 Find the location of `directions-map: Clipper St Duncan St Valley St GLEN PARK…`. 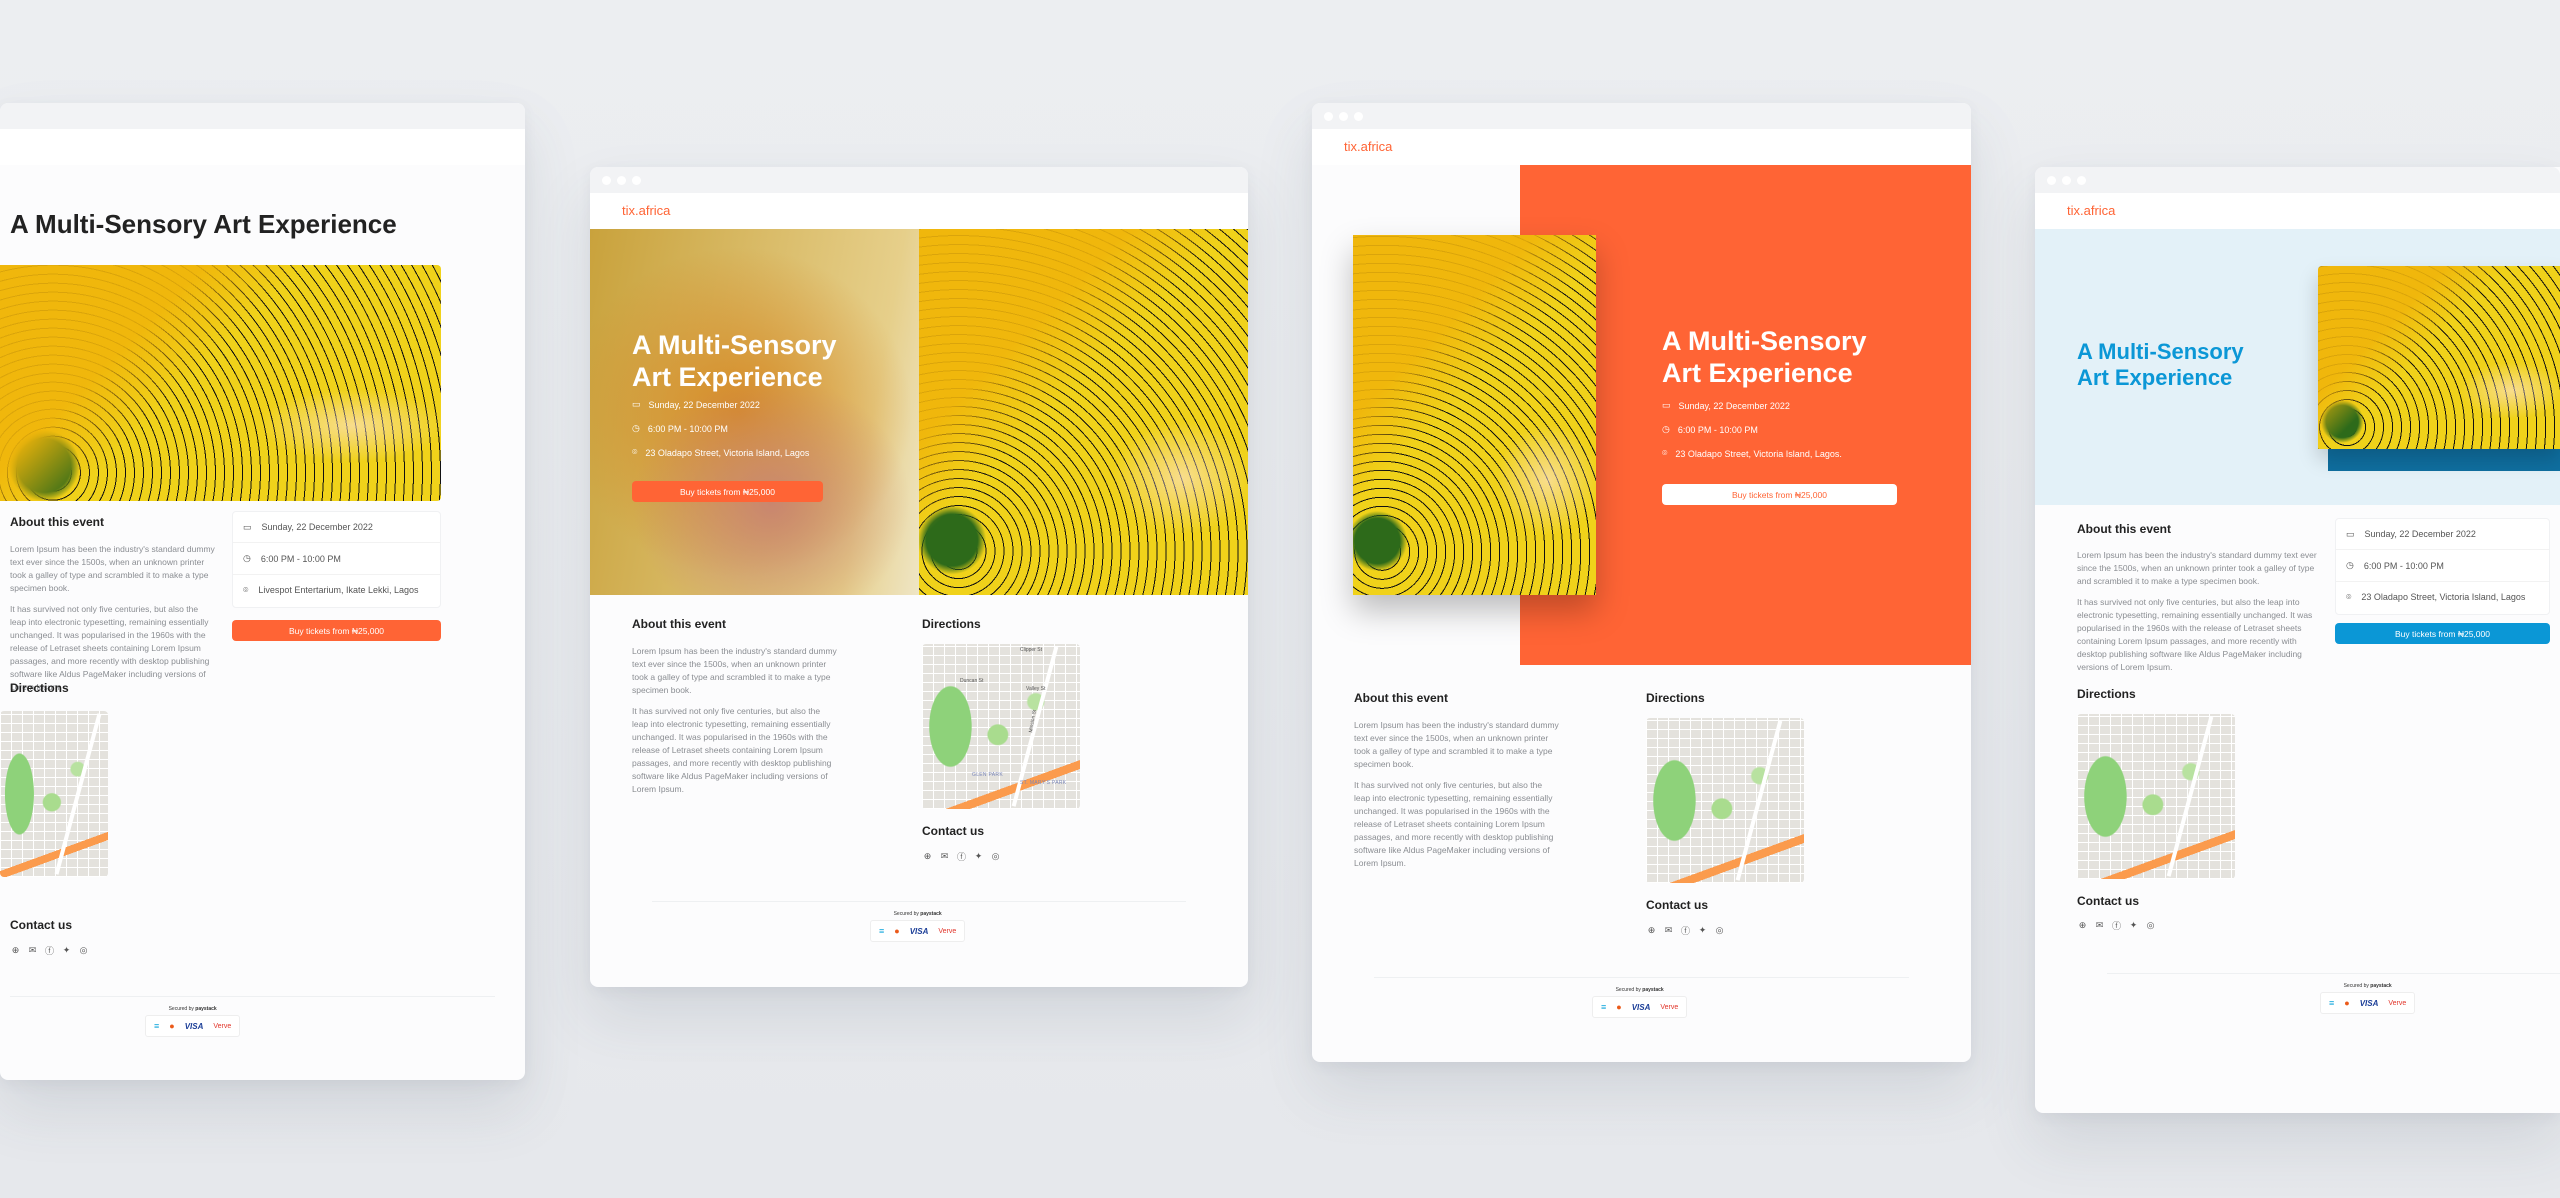

directions-map: Clipper St Duncan St Valley St GLEN PARK… is located at coordinates (1001, 726).